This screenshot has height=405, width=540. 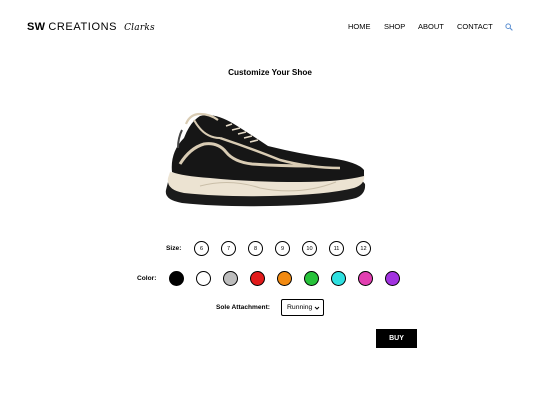 What do you see at coordinates (228, 248) in the screenshot?
I see `size-option-7: 7` at bounding box center [228, 248].